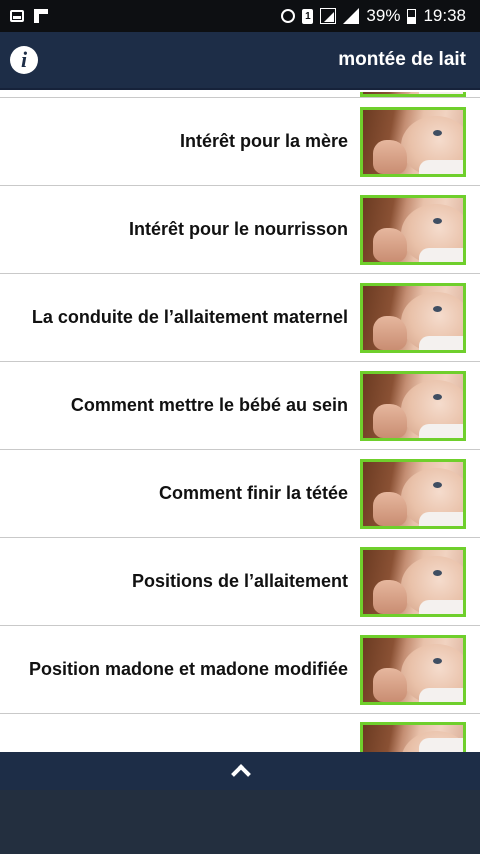 The width and height of the screenshot is (480, 854). I want to click on app-header: i montée de lait, so click(240, 61).